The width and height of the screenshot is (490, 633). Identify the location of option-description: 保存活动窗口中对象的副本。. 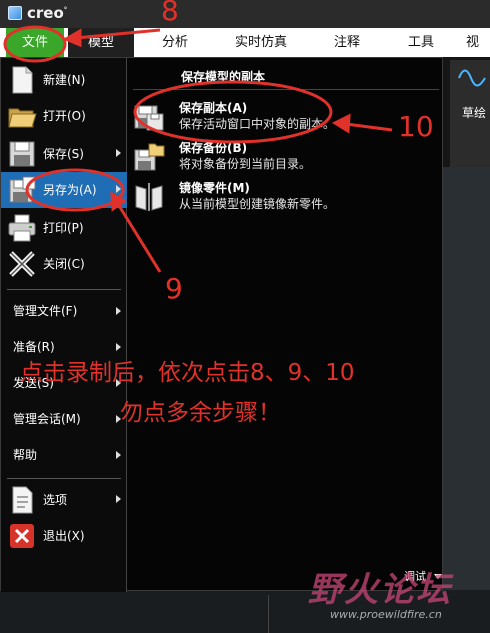
(257, 124).